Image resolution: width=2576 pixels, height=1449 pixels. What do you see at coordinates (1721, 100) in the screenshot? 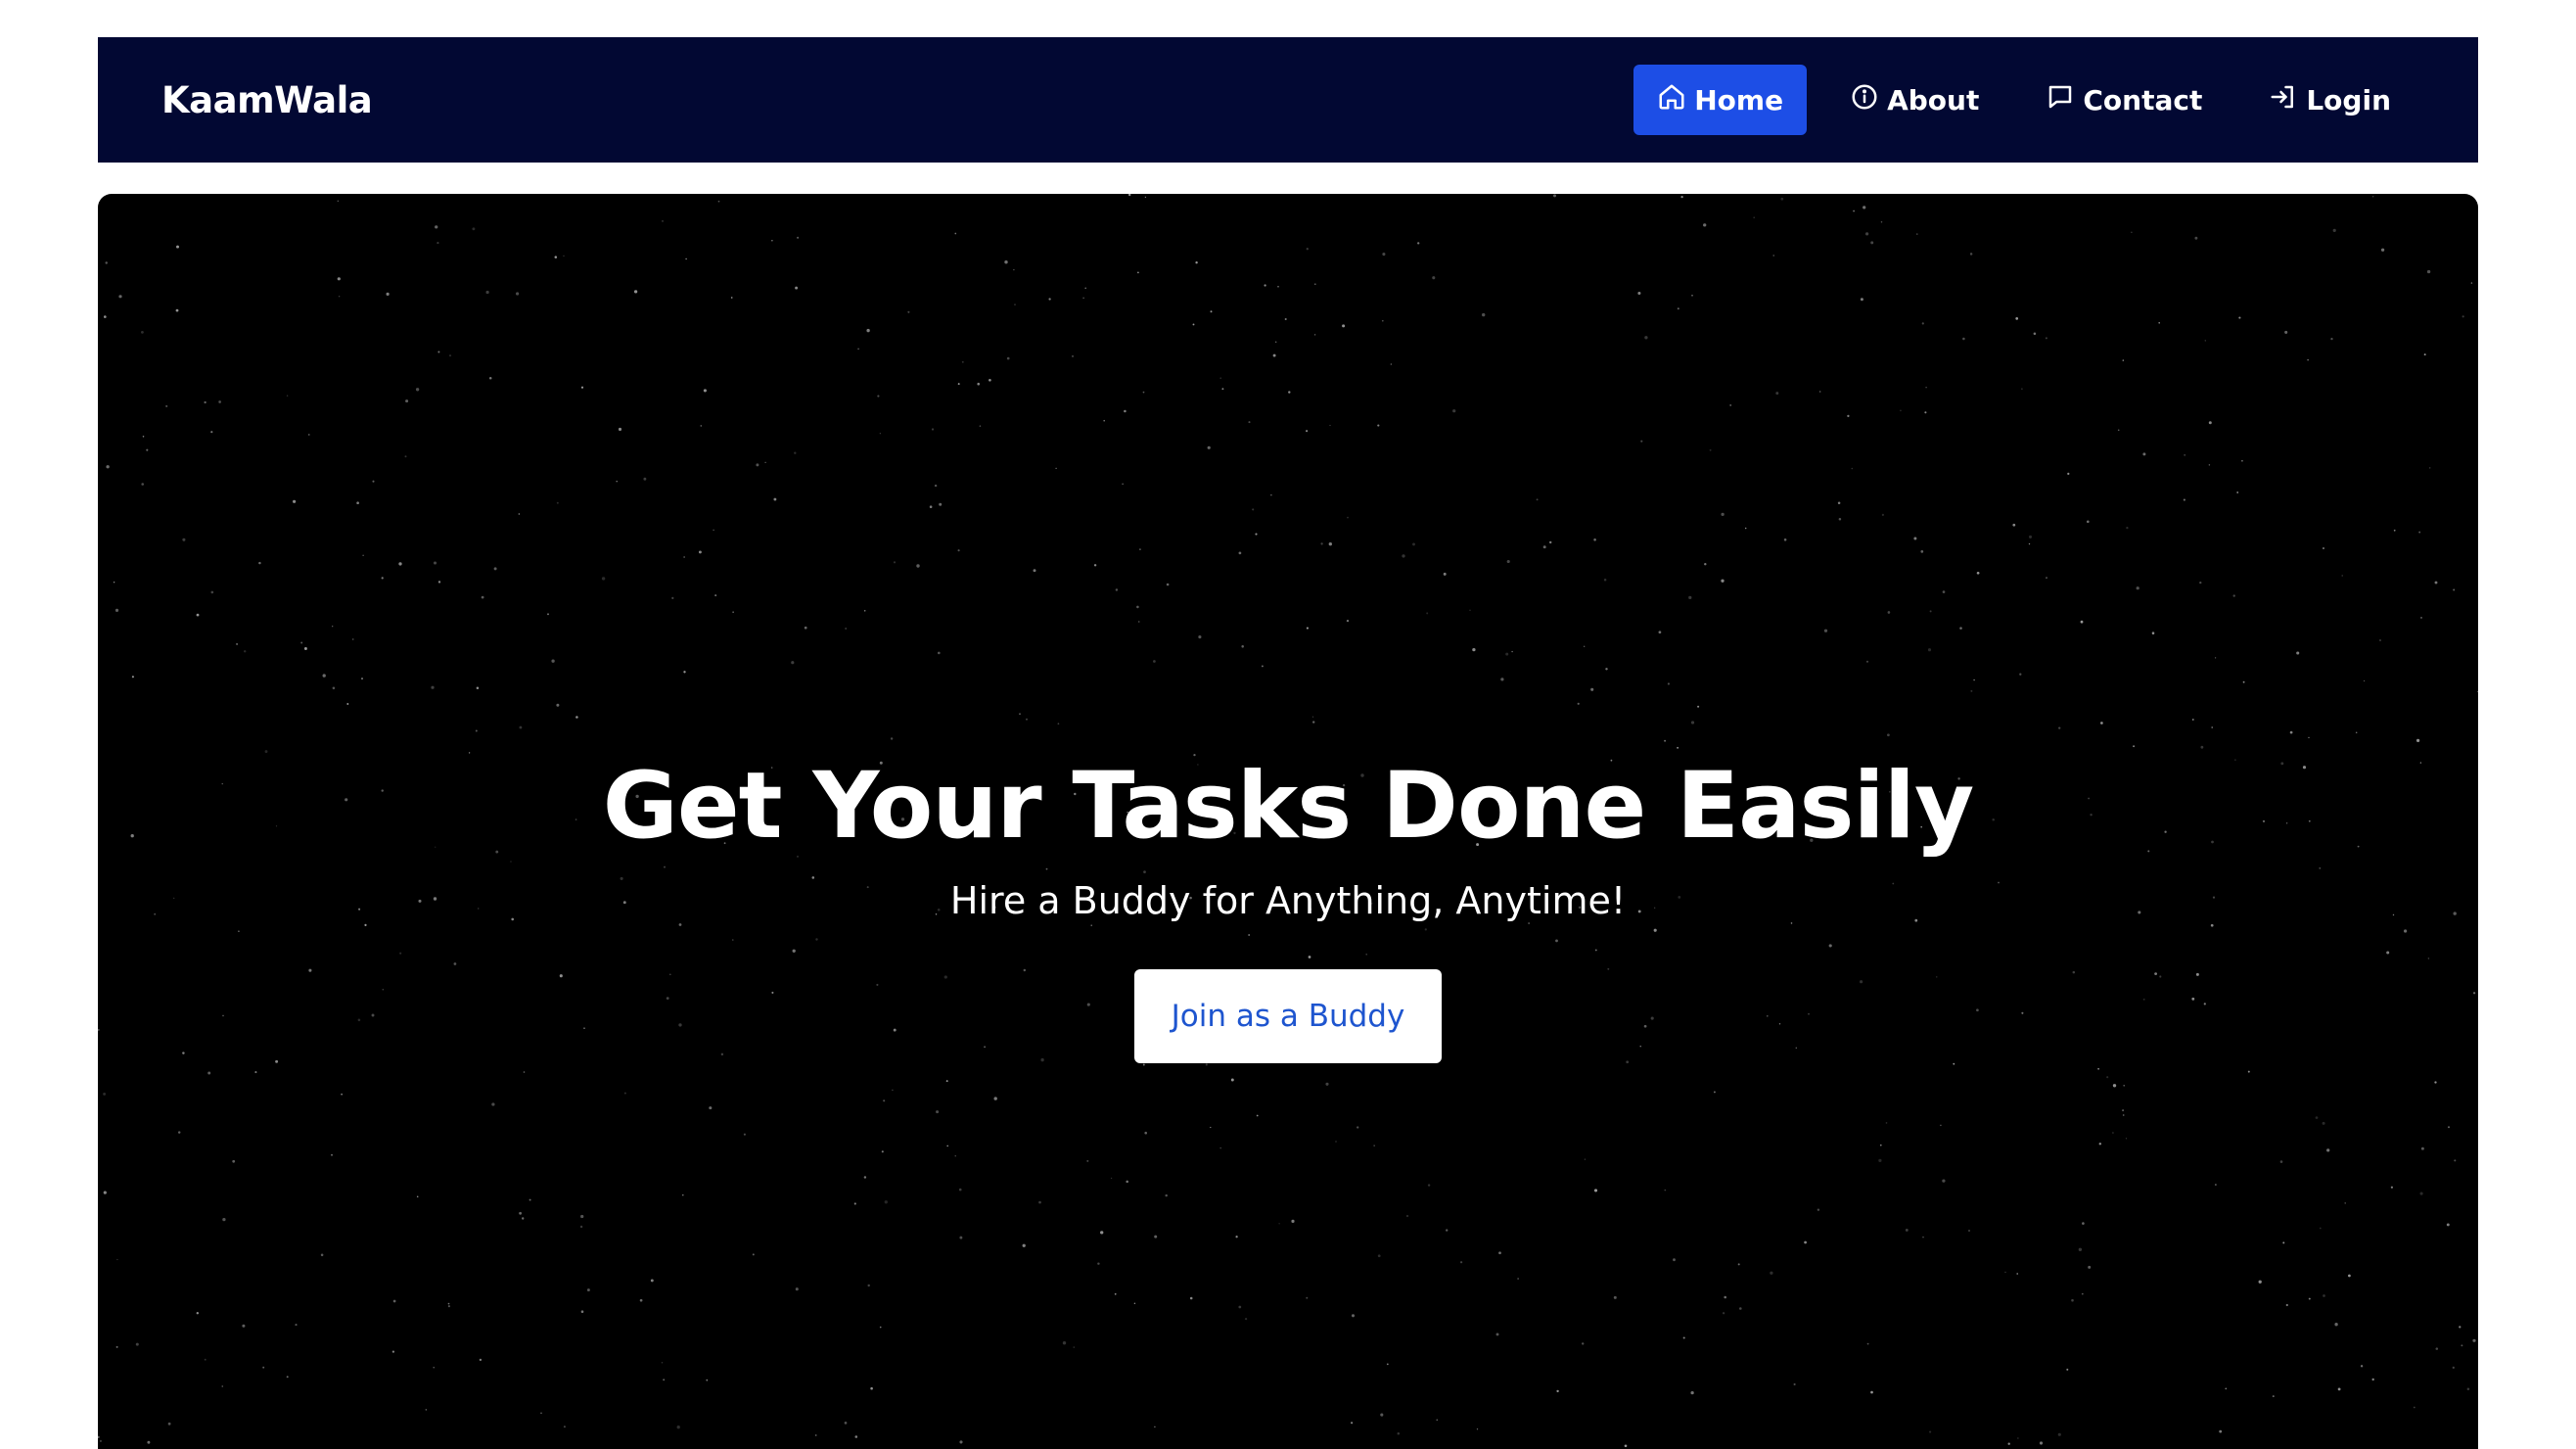
I see `nav-home-link: Home` at bounding box center [1721, 100].